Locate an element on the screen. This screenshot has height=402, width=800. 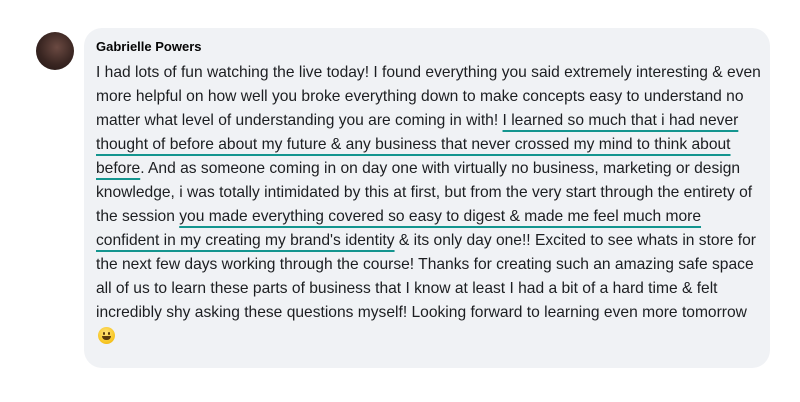
avatar is located at coordinates (55, 51).